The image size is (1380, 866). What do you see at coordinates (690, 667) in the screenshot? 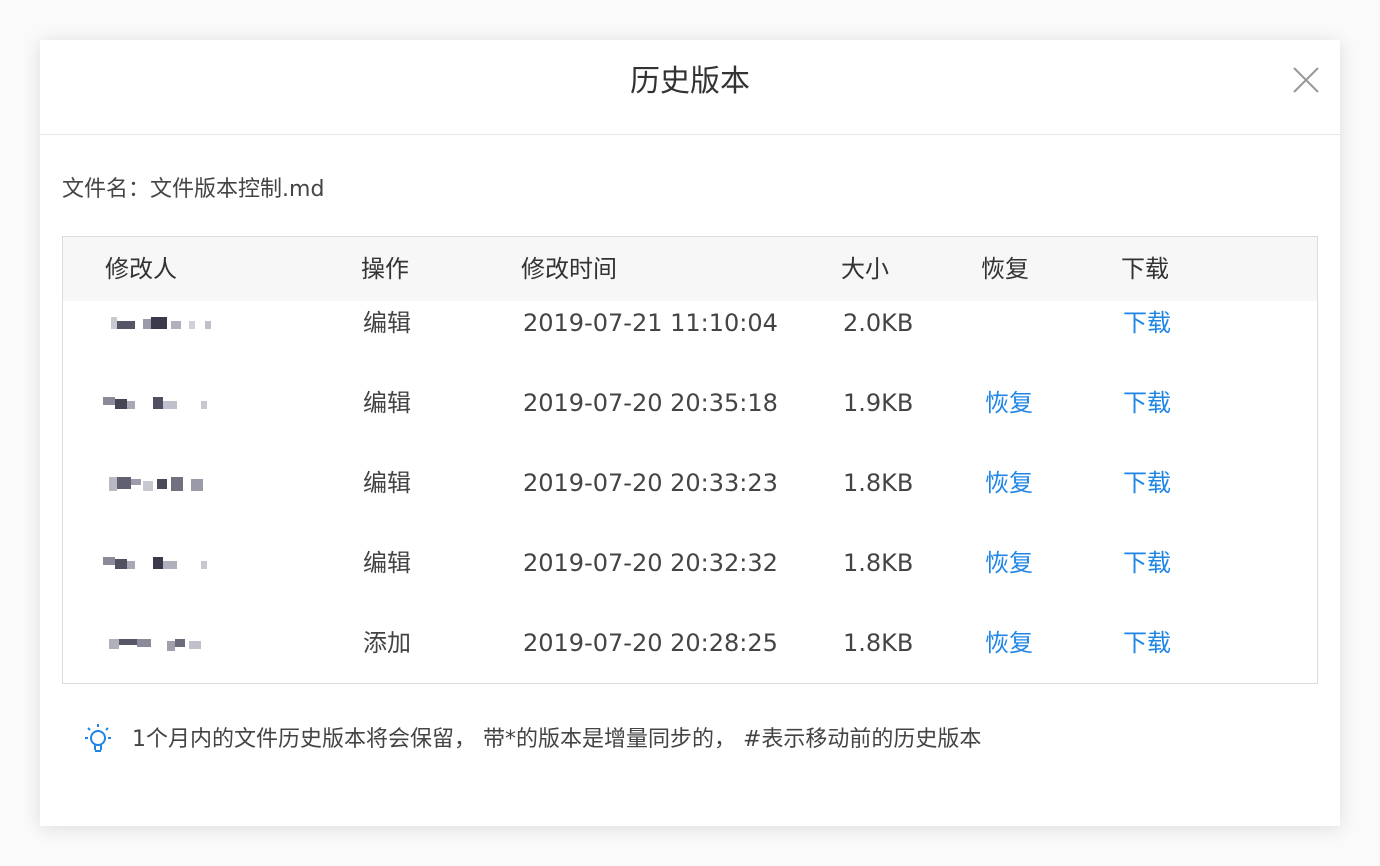
I see `table-row: 添加 2019-07-20 20:28:25 1.8KB 恢复 下载` at bounding box center [690, 667].